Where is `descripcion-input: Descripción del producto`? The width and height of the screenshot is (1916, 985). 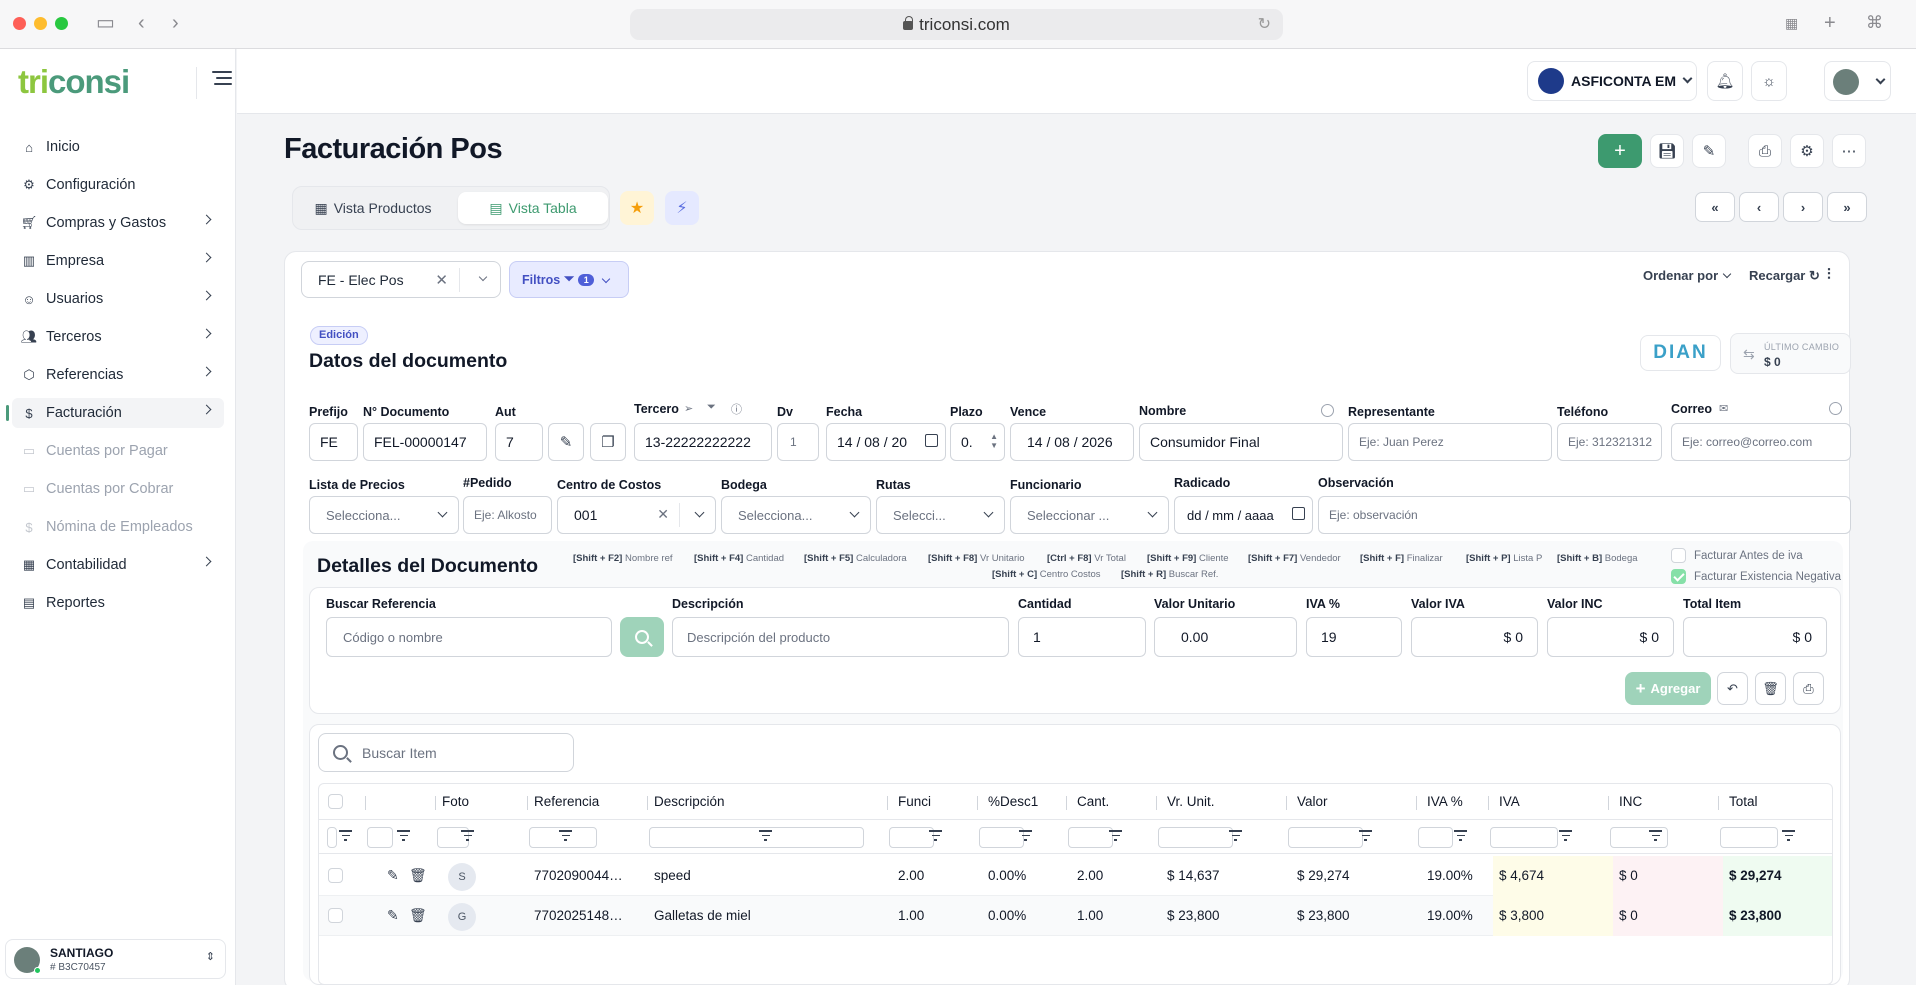 descripcion-input: Descripción del producto is located at coordinates (840, 637).